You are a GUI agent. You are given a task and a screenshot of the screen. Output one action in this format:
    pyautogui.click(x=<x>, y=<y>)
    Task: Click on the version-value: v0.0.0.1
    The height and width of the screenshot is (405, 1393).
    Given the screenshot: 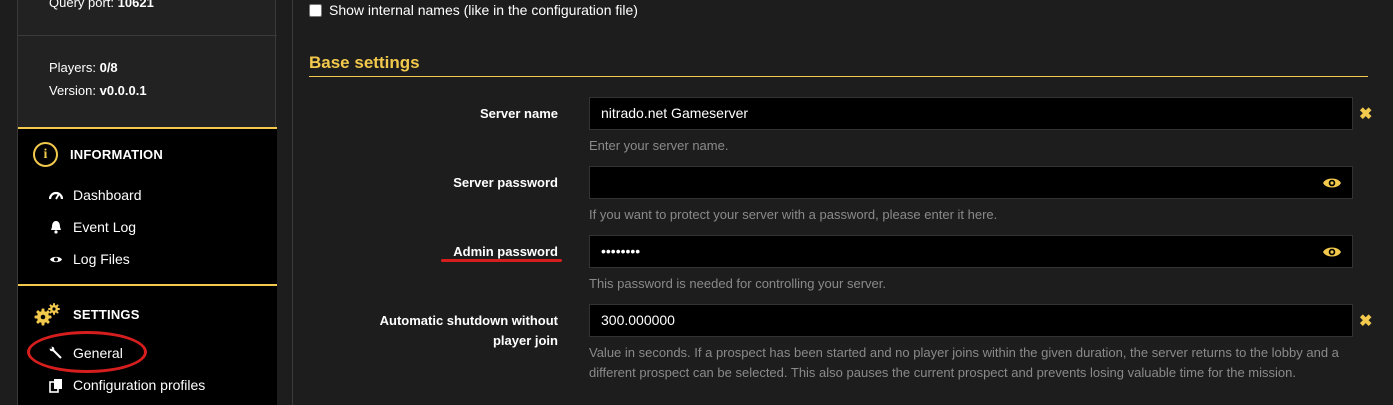 What is the action you would take?
    pyautogui.click(x=123, y=90)
    